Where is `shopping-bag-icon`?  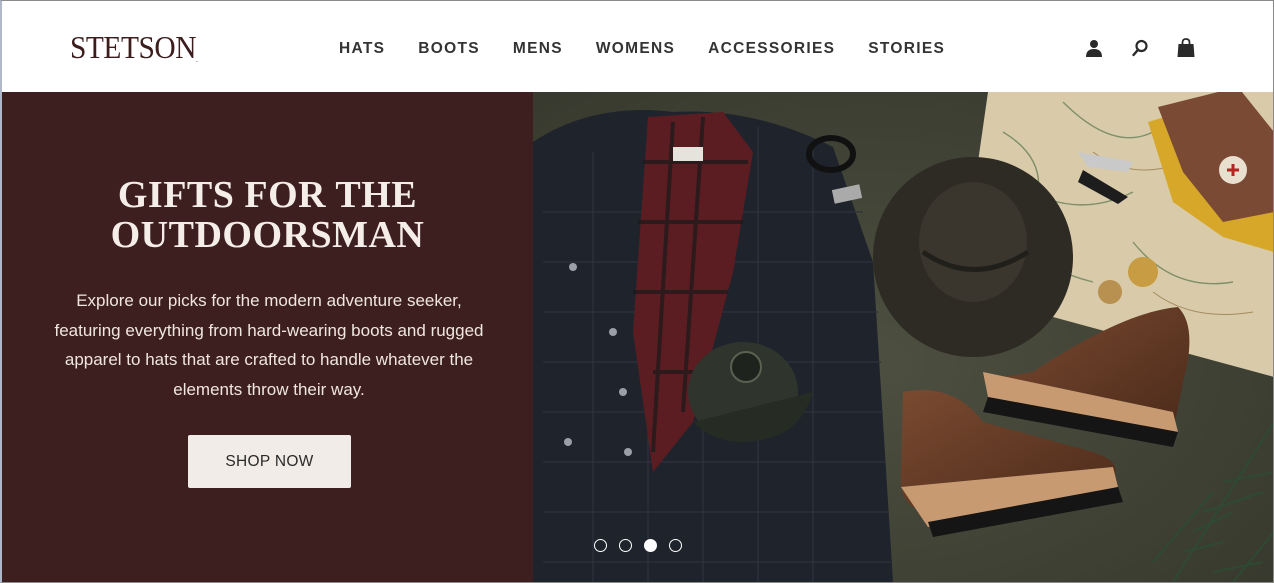
shopping-bag-icon is located at coordinates (1186, 48).